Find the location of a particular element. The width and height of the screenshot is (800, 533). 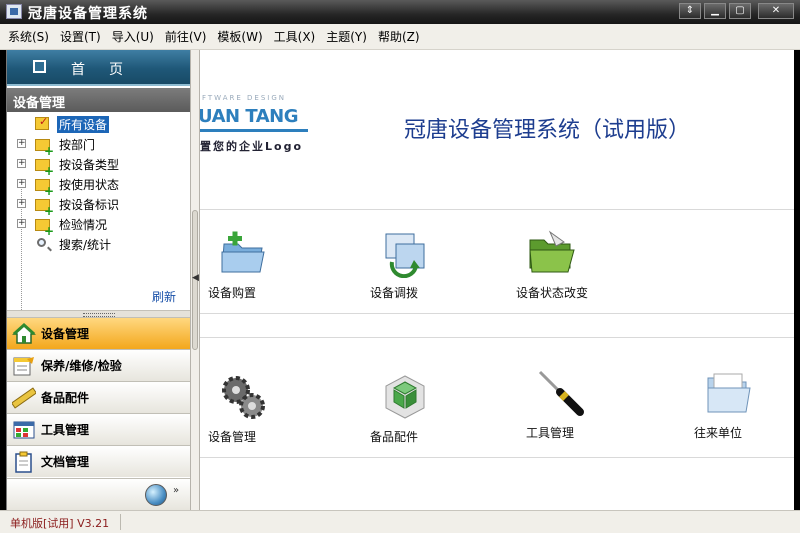

tree-item-inspection: + 检验情况 is located at coordinates (99, 225).